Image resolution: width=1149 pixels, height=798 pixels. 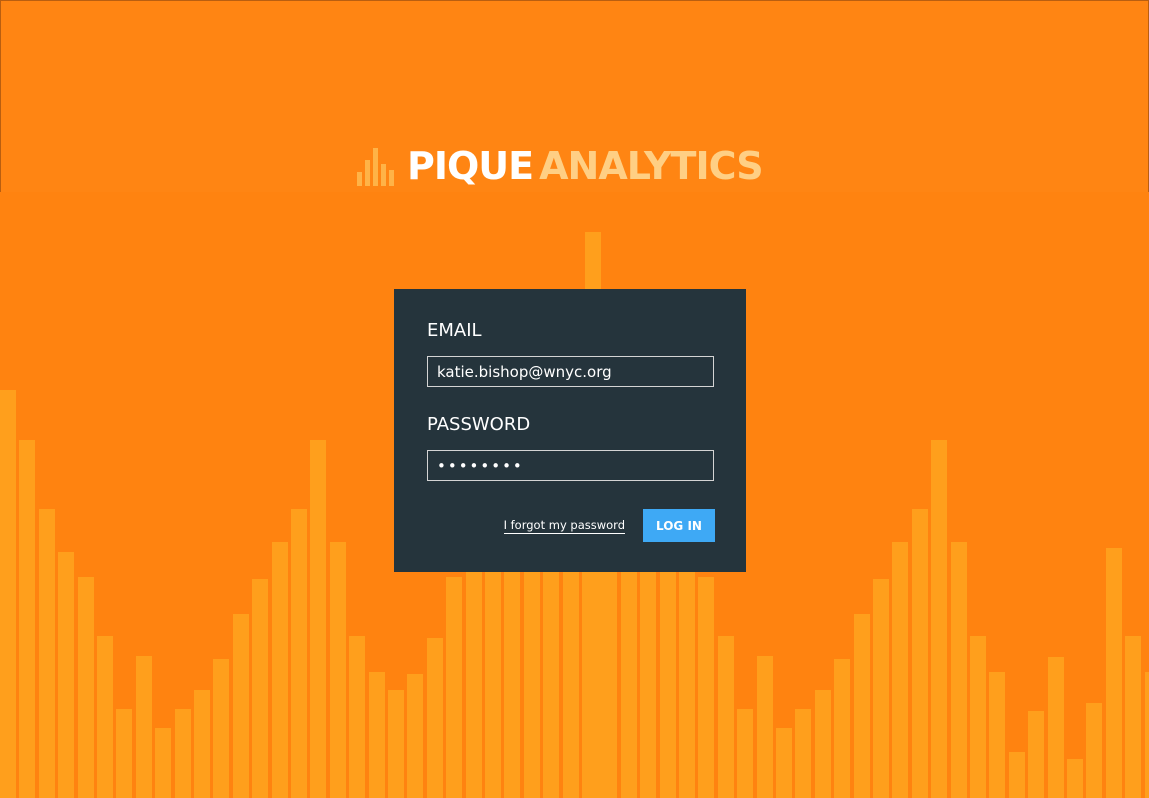 I want to click on brand-logo: PIQUE ANALYTICS, so click(x=560, y=166).